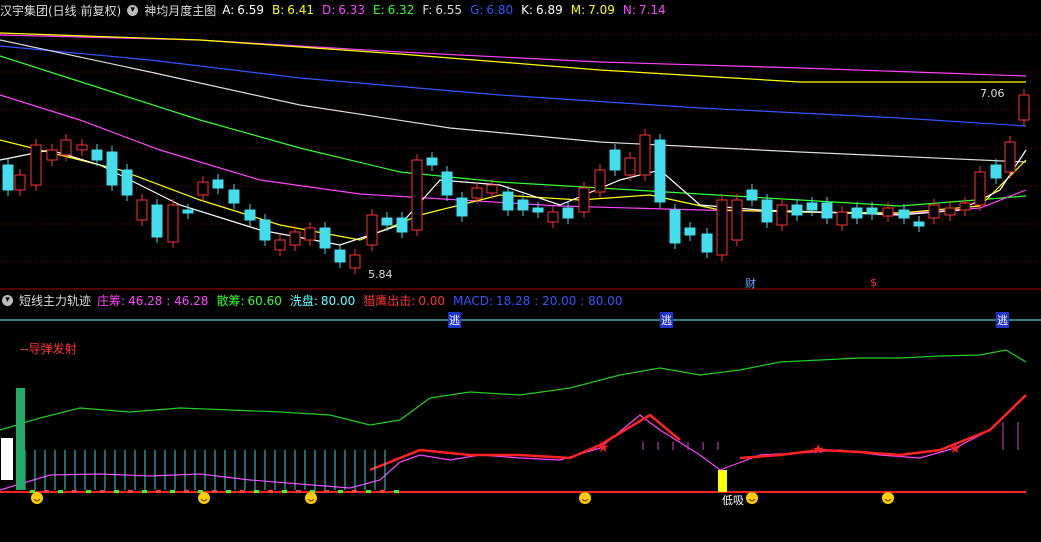 This screenshot has height=542, width=1041. What do you see at coordinates (513, 390) in the screenshot?
I see `retail-chip-line` at bounding box center [513, 390].